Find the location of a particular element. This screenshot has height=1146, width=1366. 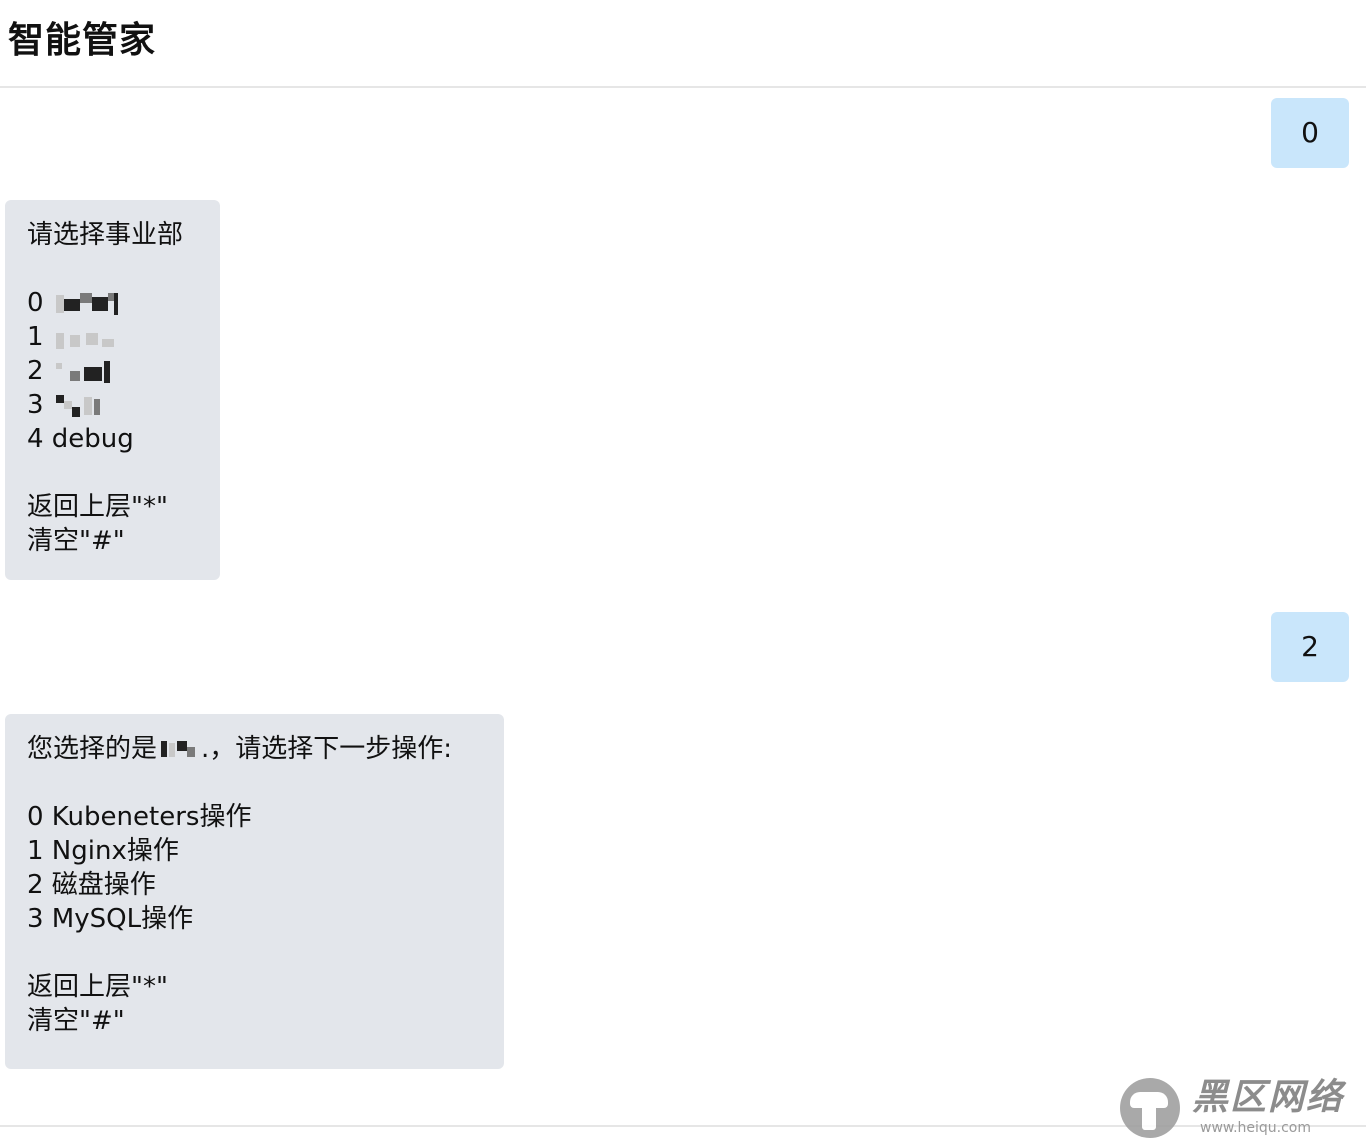

option-item: 0 Kubeneters操作 is located at coordinates (139, 817).